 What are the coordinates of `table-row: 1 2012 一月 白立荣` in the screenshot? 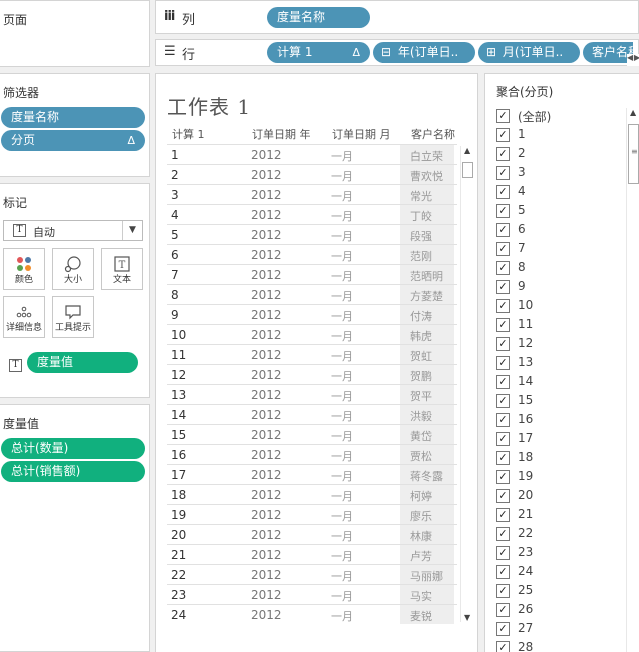 It's located at (312, 154).